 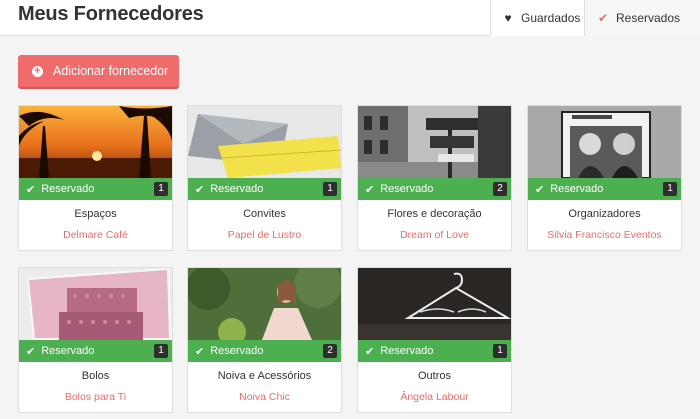 I want to click on plus-circle-icon: +, so click(x=37, y=71).